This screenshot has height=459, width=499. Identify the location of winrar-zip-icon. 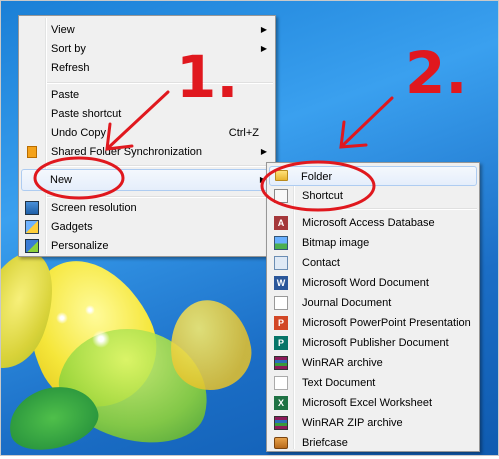
(281, 423).